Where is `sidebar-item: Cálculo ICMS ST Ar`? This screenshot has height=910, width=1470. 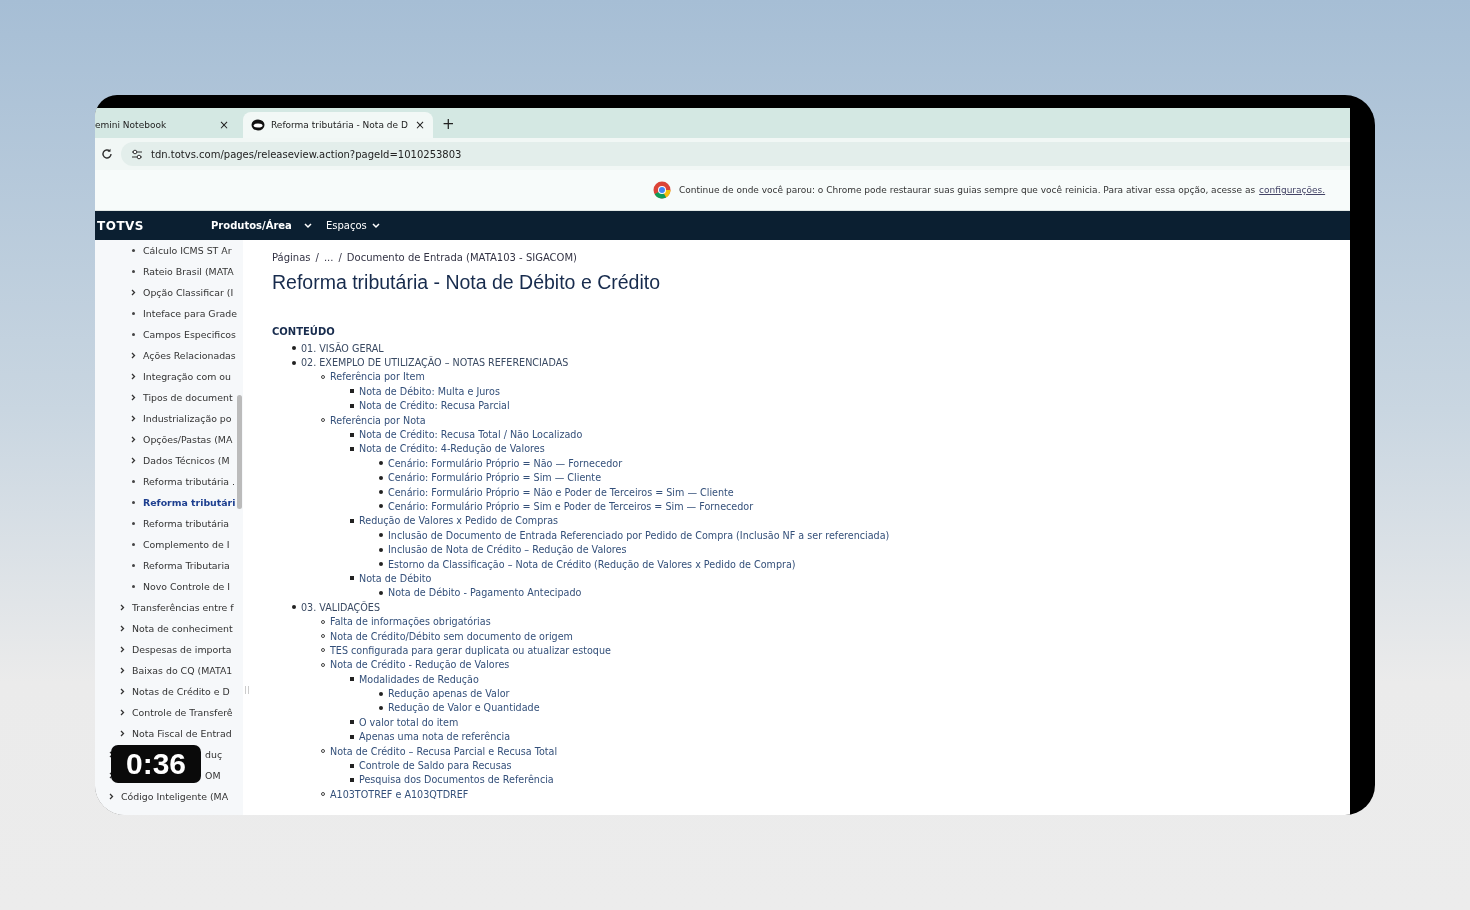 sidebar-item: Cálculo ICMS ST Ar is located at coordinates (187, 250).